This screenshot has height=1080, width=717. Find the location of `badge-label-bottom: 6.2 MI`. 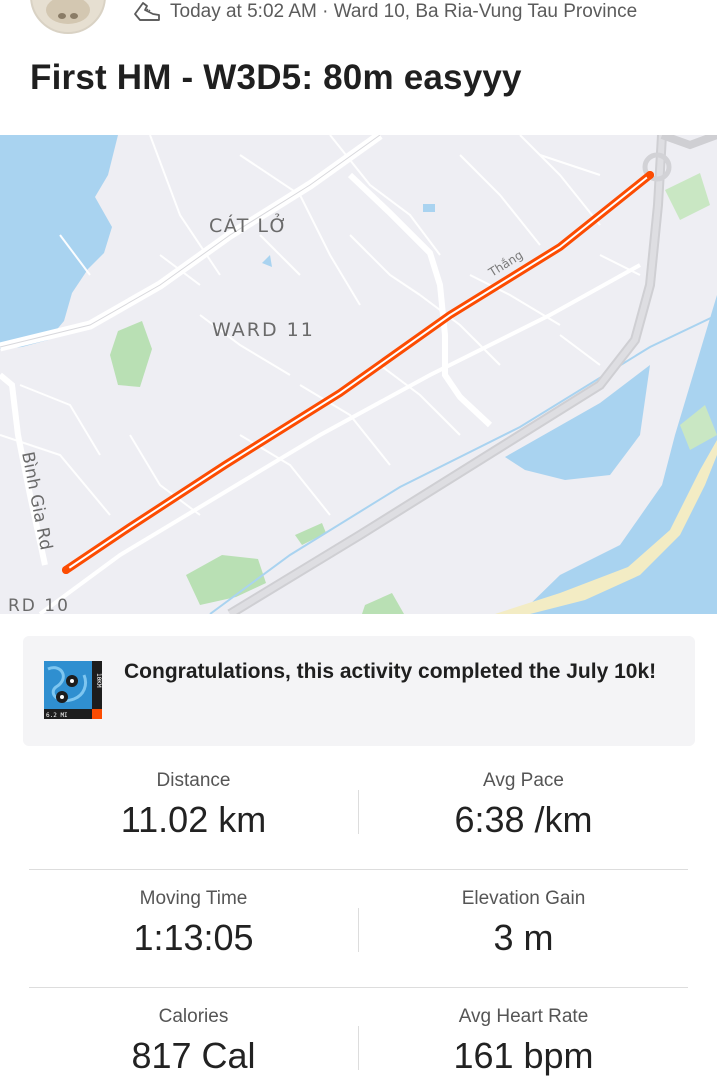

badge-label-bottom: 6.2 MI is located at coordinates (57, 715).